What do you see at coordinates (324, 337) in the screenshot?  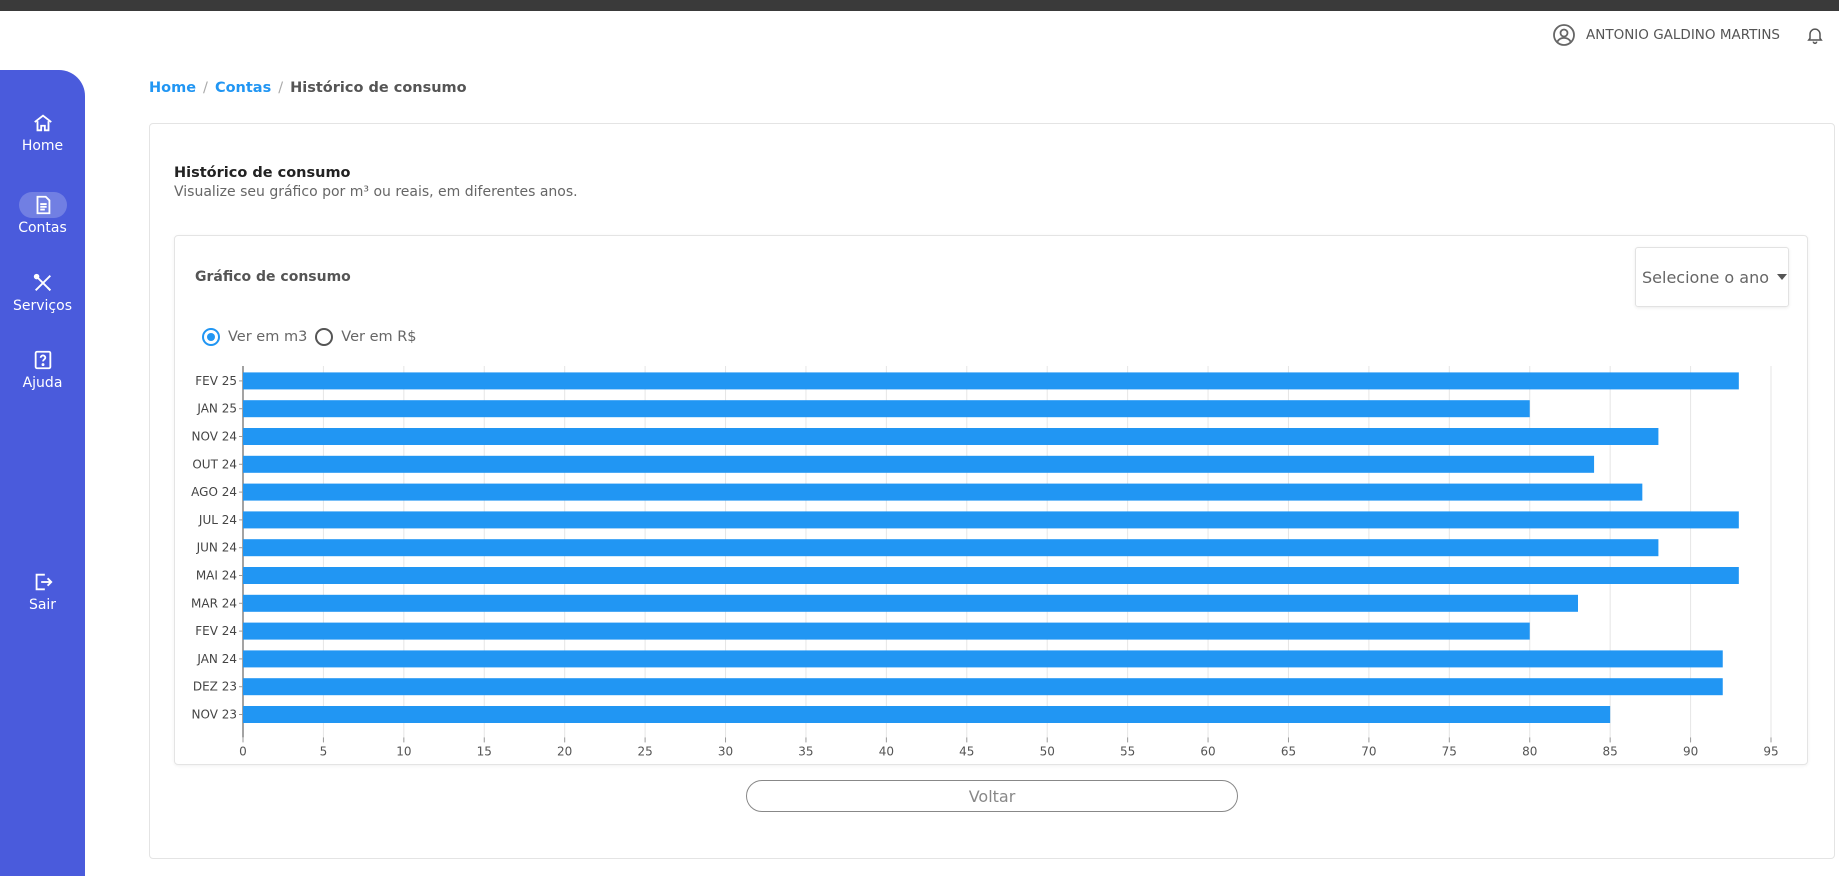 I see `radio-unchecked-icon` at bounding box center [324, 337].